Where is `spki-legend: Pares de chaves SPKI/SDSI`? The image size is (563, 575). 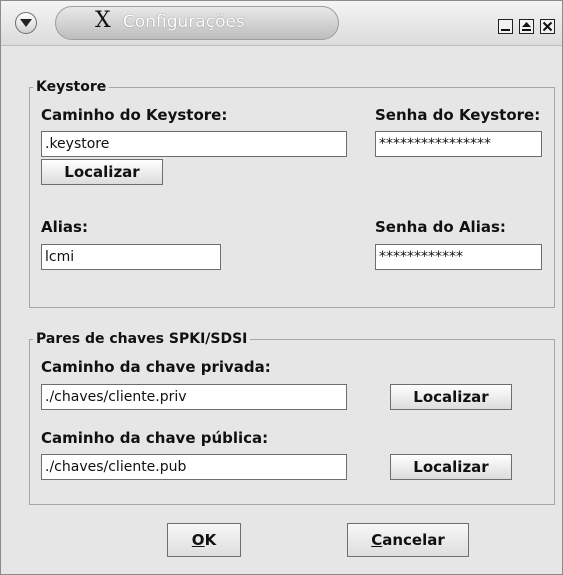
spki-legend: Pares de chaves SPKI/SDSI is located at coordinates (142, 339).